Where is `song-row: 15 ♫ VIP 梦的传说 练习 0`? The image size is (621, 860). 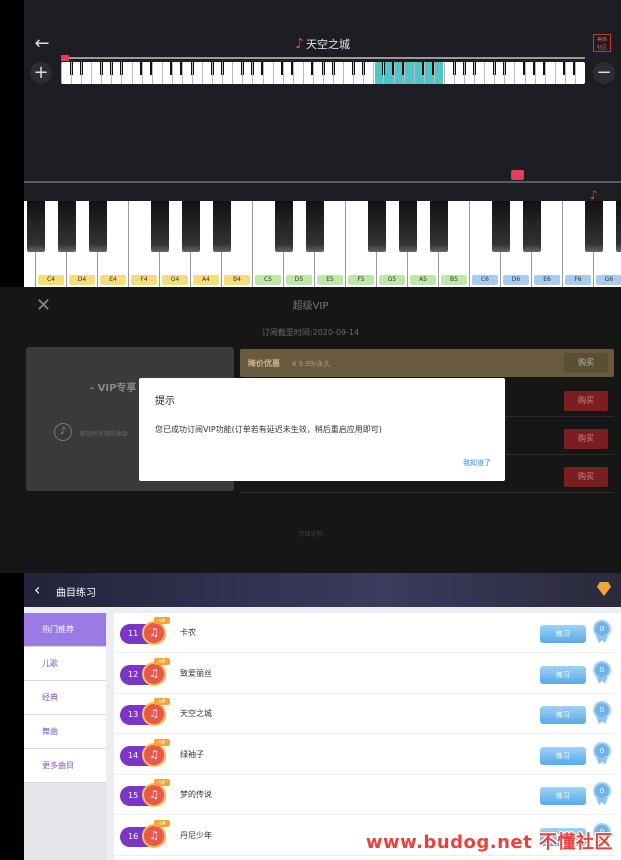 song-row: 15 ♫ VIP 梦的传说 练习 0 is located at coordinates (364, 795).